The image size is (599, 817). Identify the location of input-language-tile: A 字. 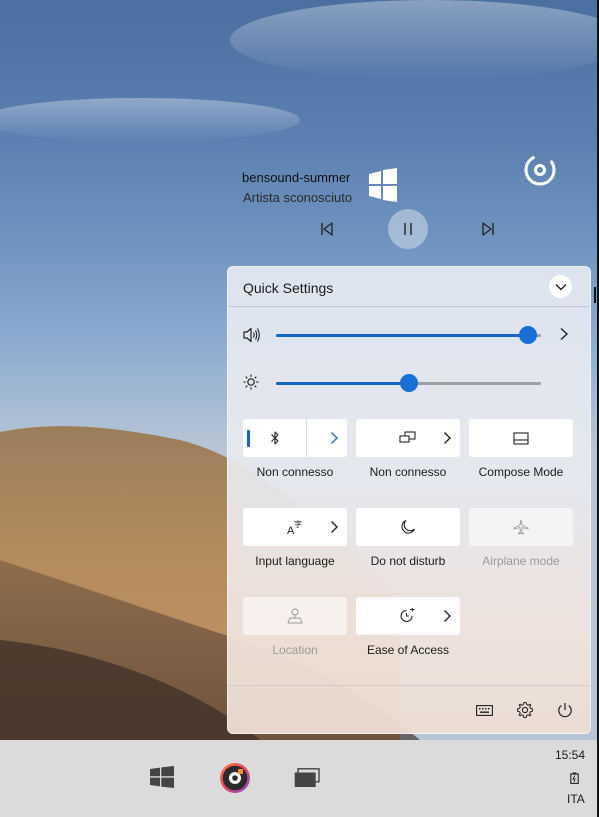
(295, 527).